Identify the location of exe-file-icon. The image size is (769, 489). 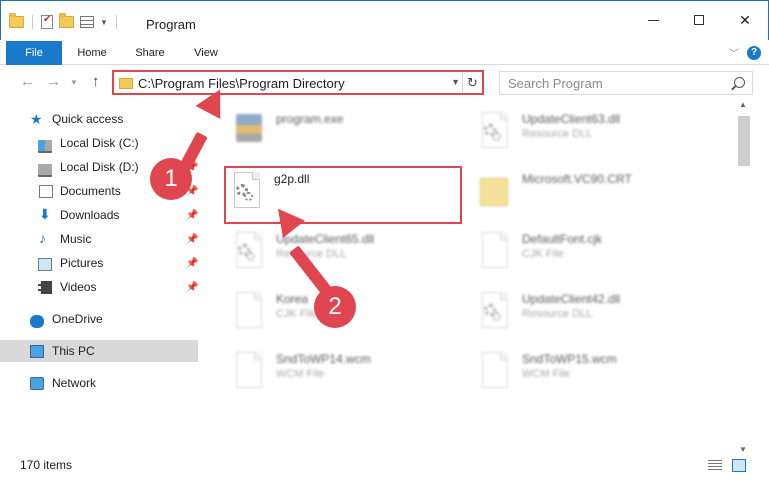
(248, 131).